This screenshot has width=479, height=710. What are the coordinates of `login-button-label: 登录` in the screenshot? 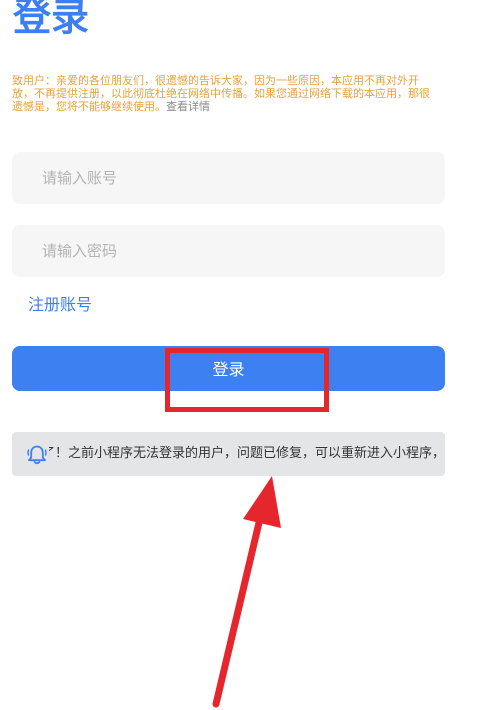 It's located at (228, 369).